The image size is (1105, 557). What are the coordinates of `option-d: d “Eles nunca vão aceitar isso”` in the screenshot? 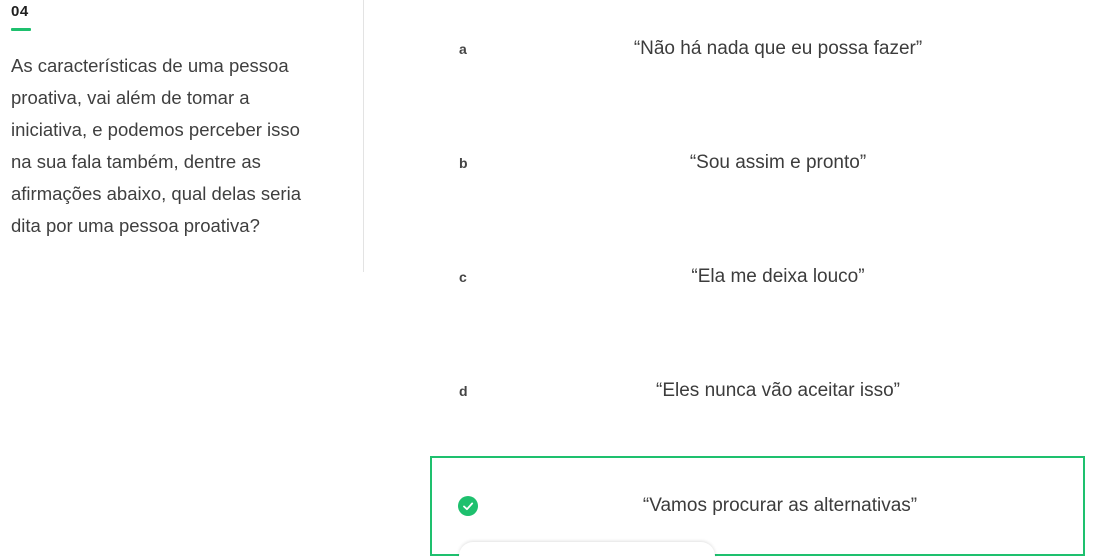 It's located at (757, 391).